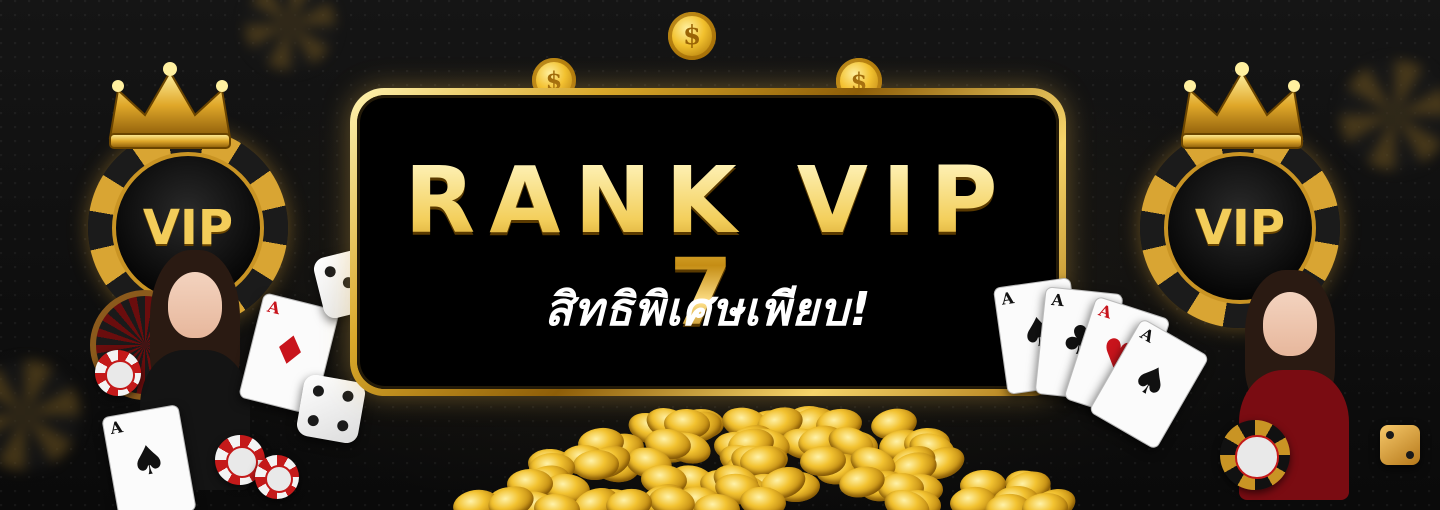  Describe the element at coordinates (708, 309) in the screenshot. I see `banner-subtitle: สิทธิพิเศษเพียบ!` at that location.